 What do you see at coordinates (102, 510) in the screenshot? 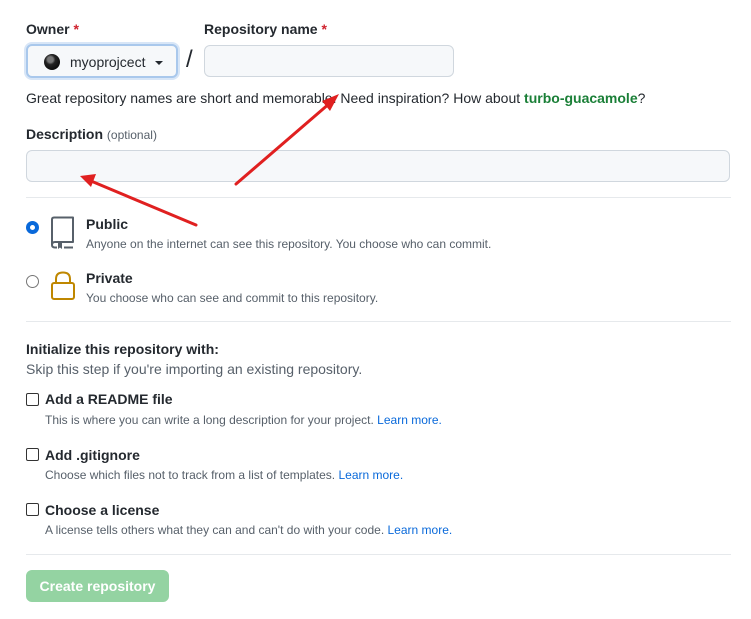
I see `license-title: Choose a license` at bounding box center [102, 510].